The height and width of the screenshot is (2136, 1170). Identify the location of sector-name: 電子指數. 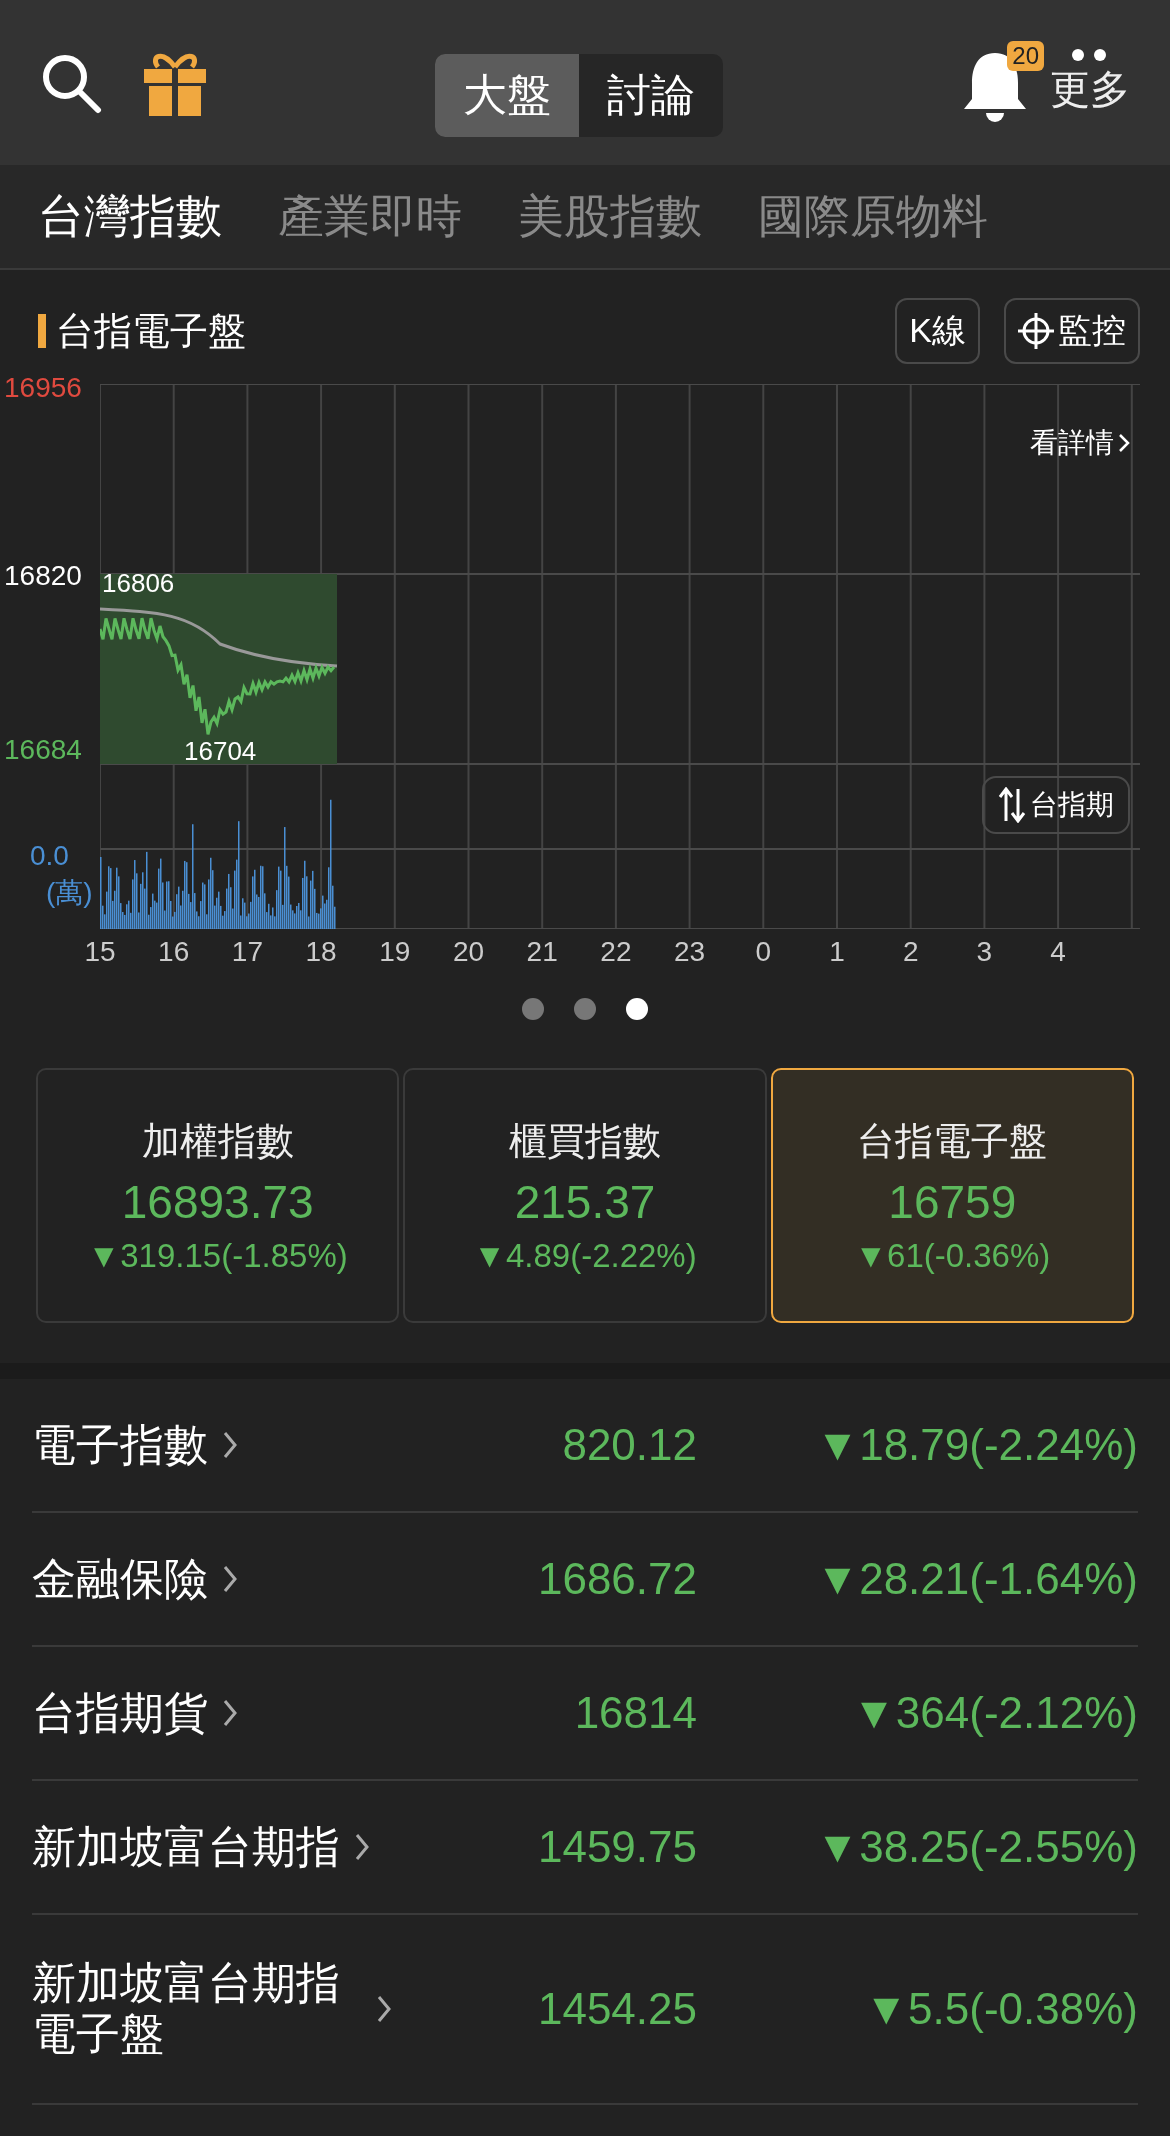
(120, 1445).